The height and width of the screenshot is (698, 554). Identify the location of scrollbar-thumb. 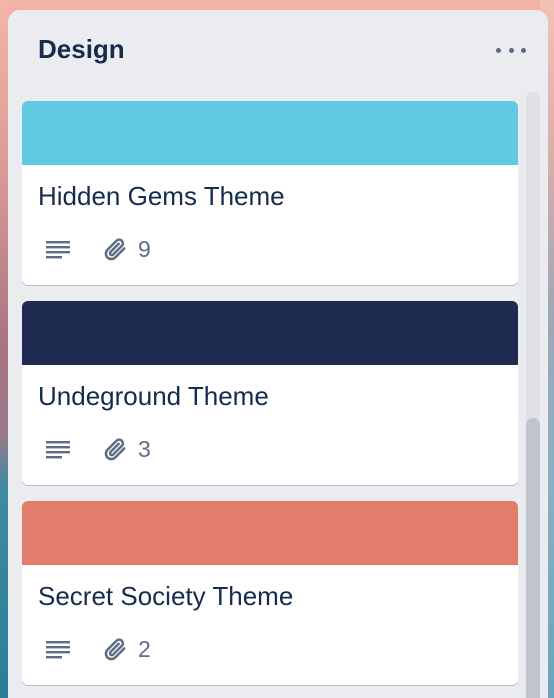
(533, 558).